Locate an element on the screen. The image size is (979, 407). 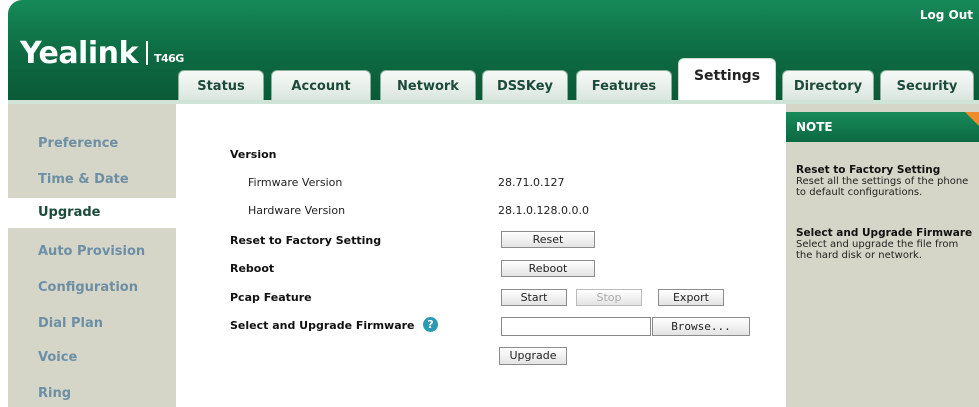
version-heading: Version is located at coordinates (253, 154).